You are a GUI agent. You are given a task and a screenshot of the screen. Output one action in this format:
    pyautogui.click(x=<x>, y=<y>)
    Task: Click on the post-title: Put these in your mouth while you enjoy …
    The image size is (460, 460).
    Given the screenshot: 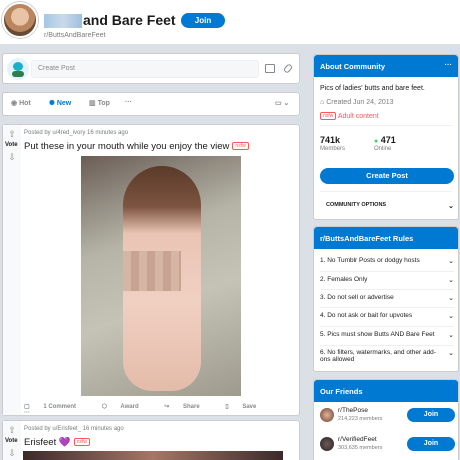 What is the action you would take?
    pyautogui.click(x=136, y=146)
    